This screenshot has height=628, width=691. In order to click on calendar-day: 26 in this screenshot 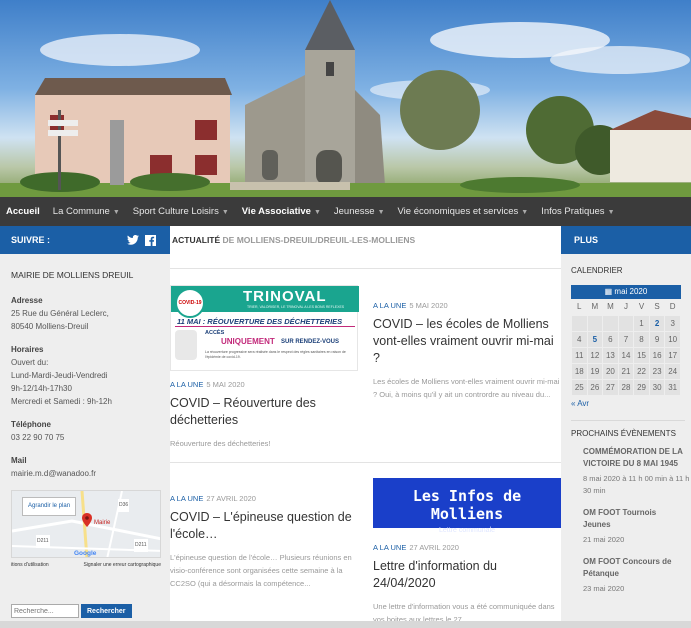, I will do `click(595, 387)`.